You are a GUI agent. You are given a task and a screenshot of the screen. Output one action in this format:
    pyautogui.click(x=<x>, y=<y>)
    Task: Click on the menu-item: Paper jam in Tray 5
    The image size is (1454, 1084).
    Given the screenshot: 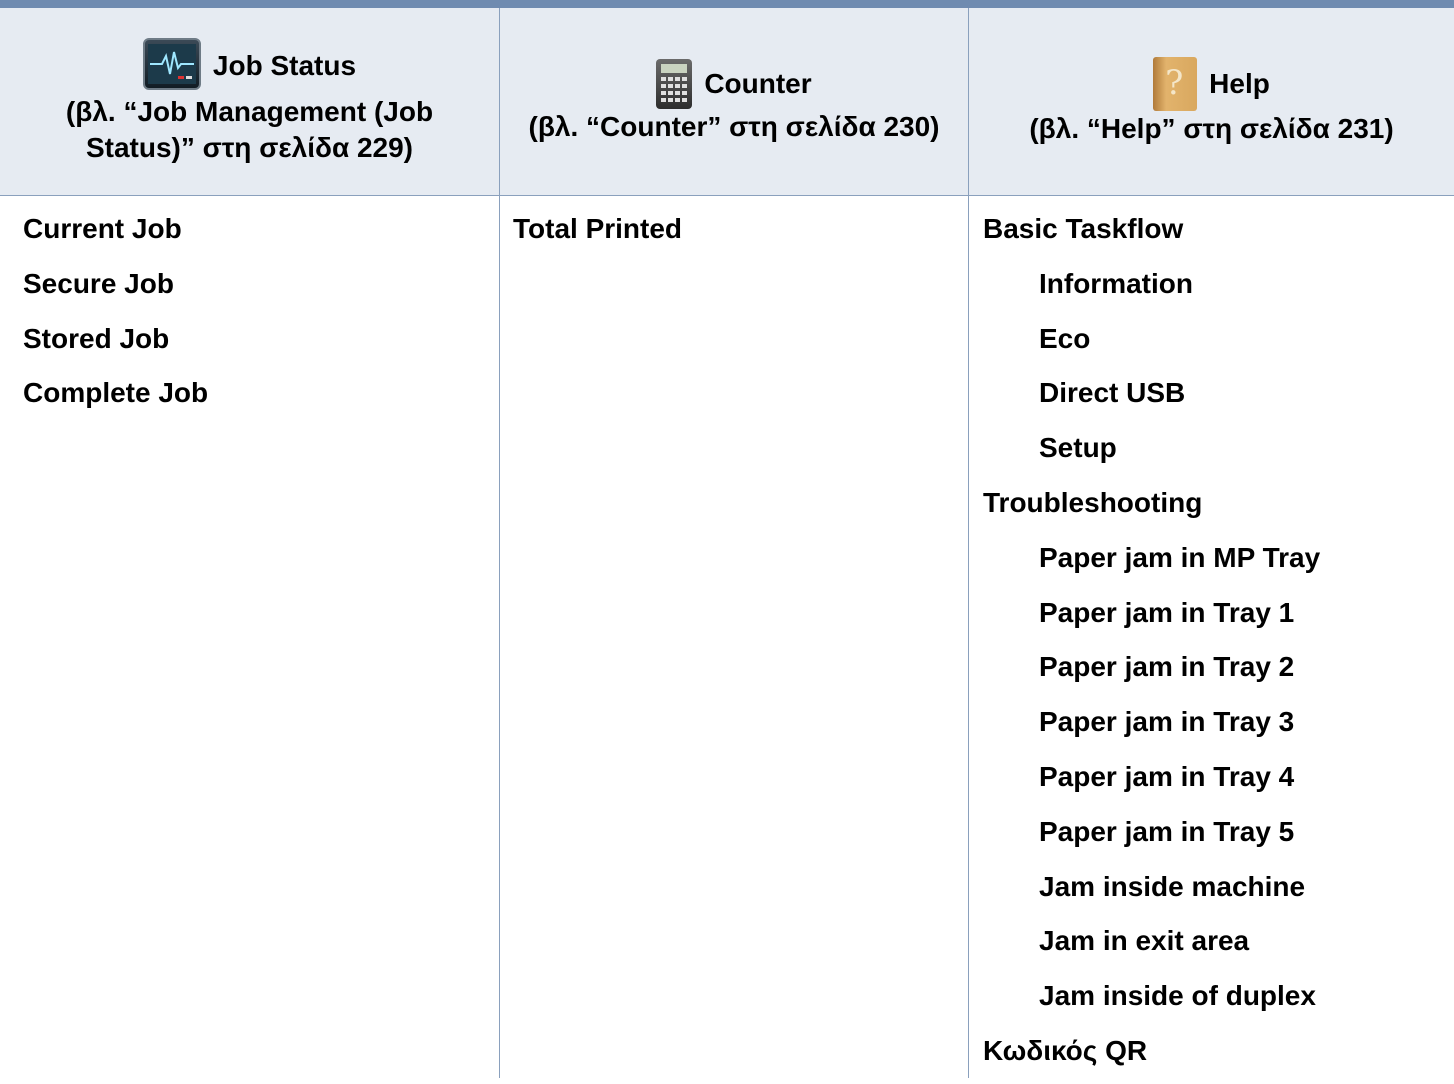 What is the action you would take?
    pyautogui.click(x=1167, y=831)
    